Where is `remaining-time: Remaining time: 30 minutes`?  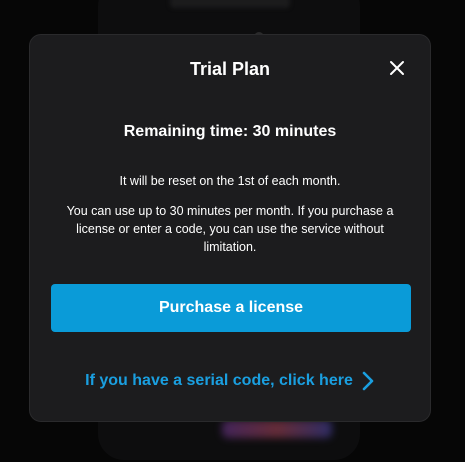 remaining-time: Remaining time: 30 minutes is located at coordinates (230, 131).